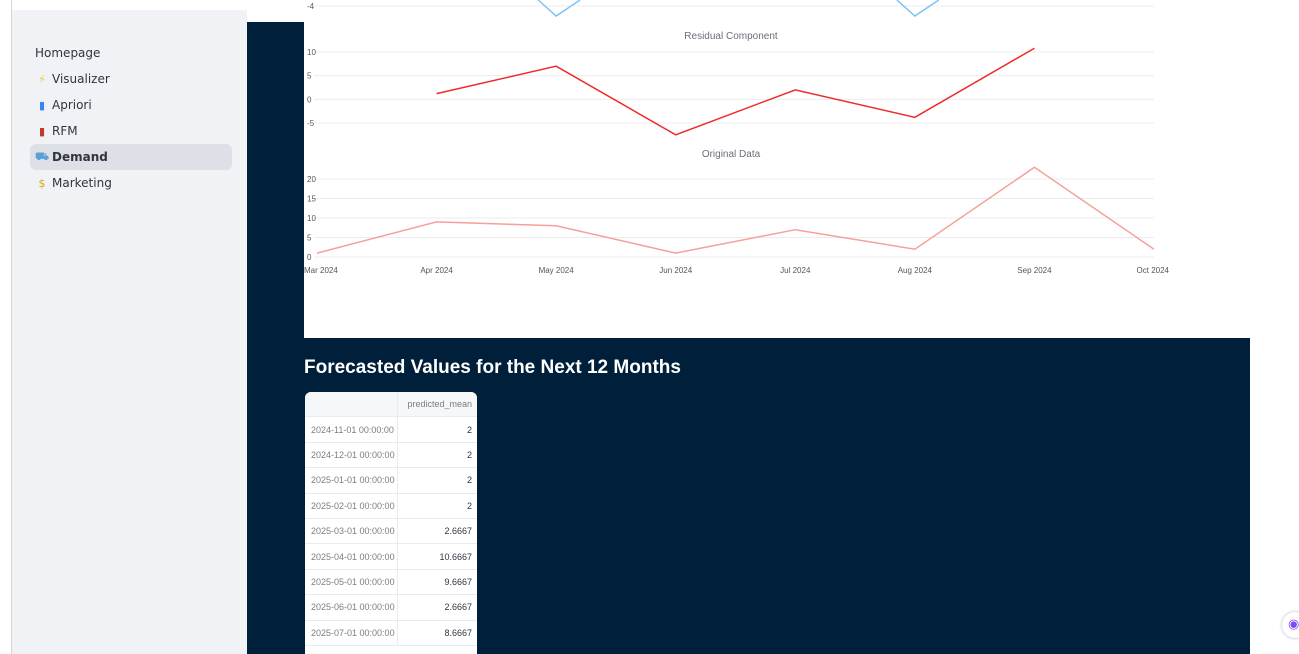 The image size is (1299, 654). I want to click on residual-series-line, so click(735, 91).